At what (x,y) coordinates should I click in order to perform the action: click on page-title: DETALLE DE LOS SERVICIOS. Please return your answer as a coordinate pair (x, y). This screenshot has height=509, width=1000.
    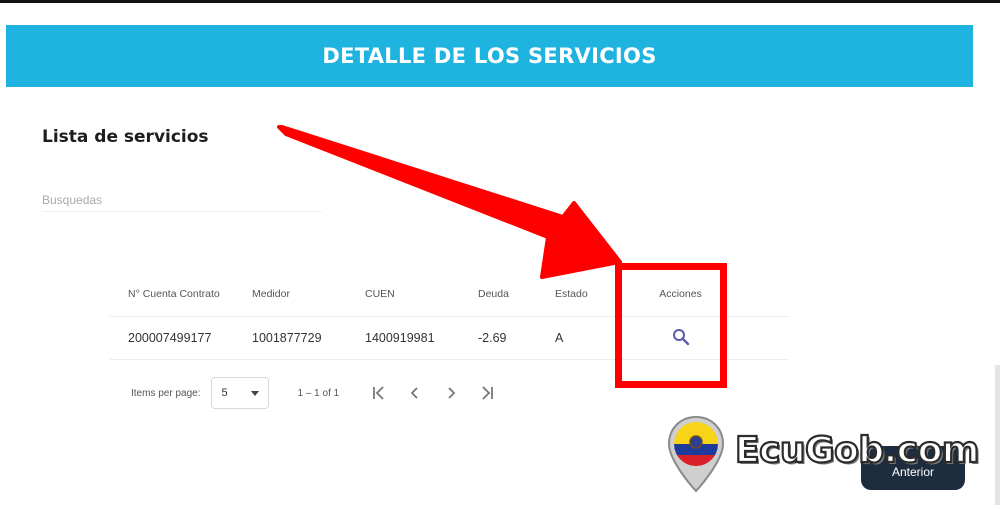
    Looking at the image, I should click on (489, 56).